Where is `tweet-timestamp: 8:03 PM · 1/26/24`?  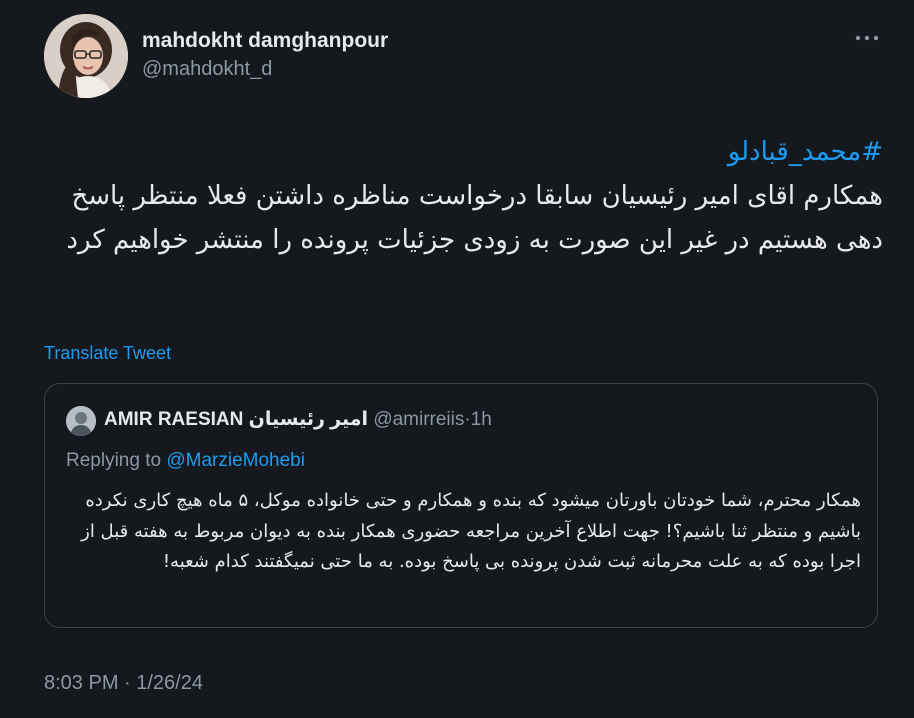
tweet-timestamp: 8:03 PM · 1/26/24 is located at coordinates (123, 683).